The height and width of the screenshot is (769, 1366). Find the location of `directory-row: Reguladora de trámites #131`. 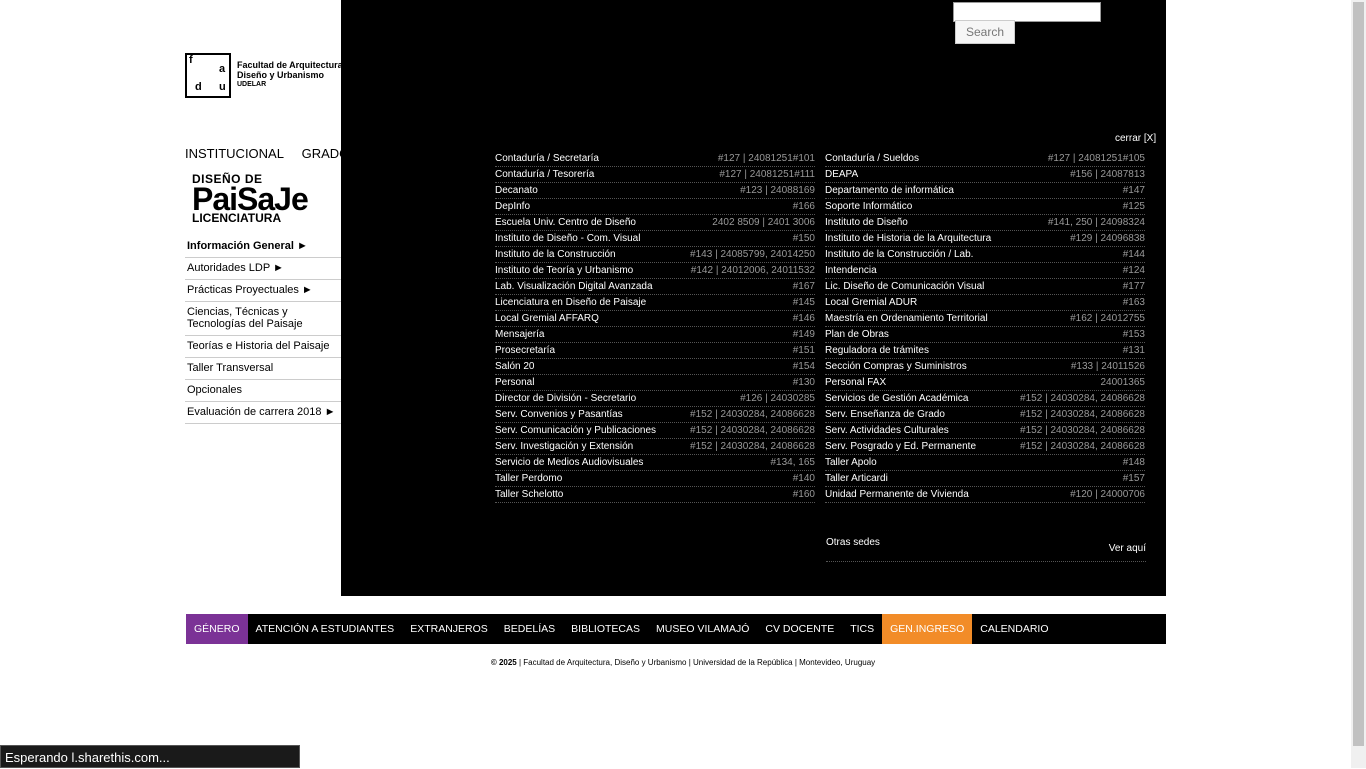

directory-row: Reguladora de trámites #131 is located at coordinates (985, 351).